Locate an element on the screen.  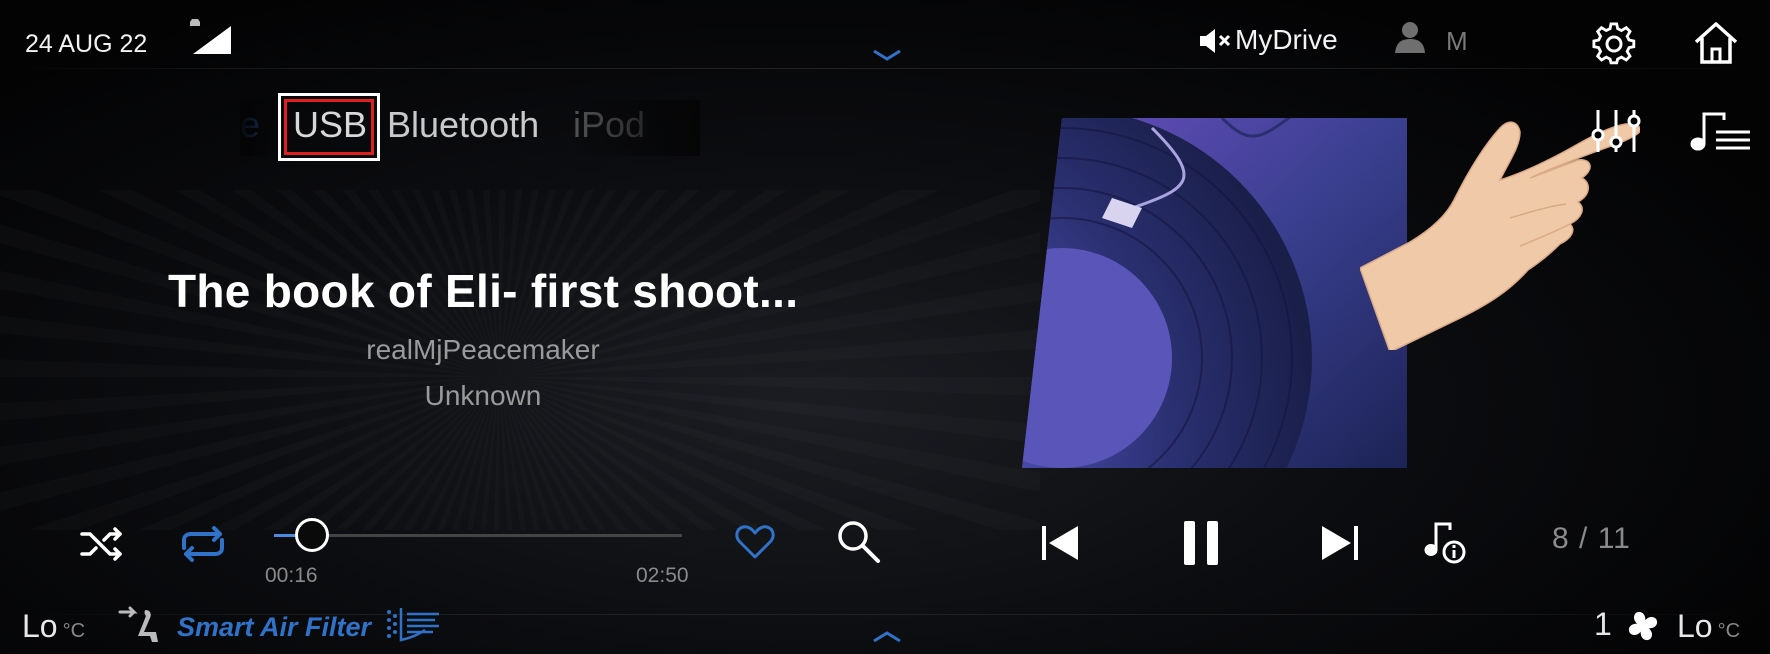
right-temperature-value: Lo is located at coordinates (1695, 626).